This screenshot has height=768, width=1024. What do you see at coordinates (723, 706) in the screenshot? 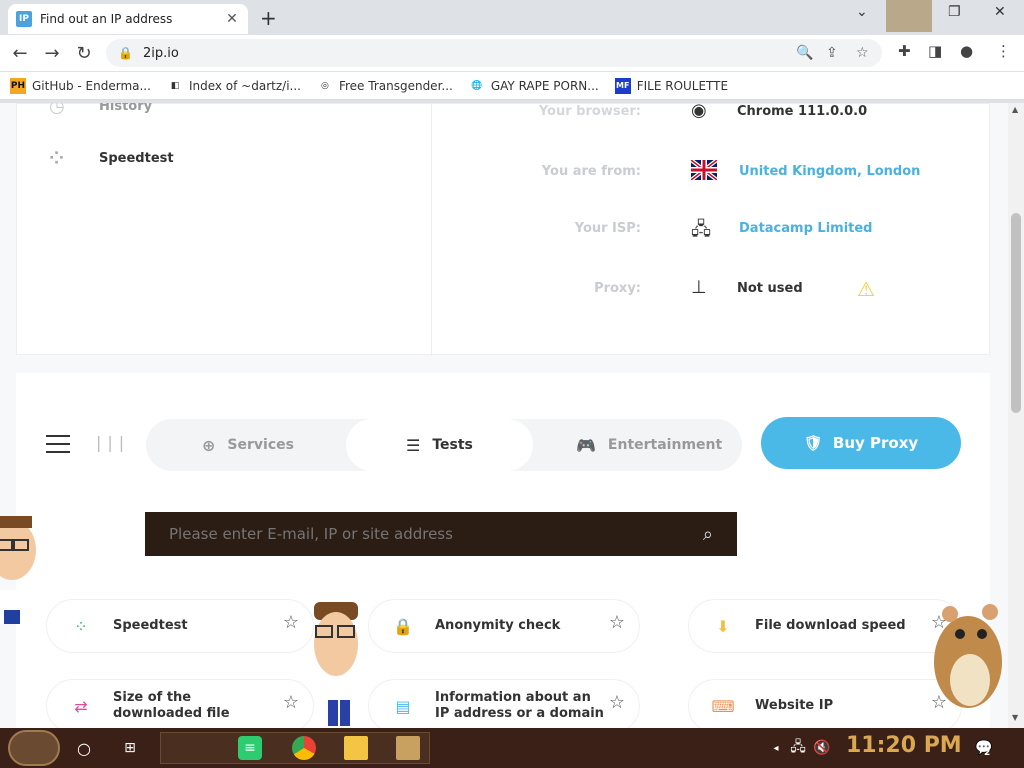
I see `website-ip-icon: ⌨` at bounding box center [723, 706].